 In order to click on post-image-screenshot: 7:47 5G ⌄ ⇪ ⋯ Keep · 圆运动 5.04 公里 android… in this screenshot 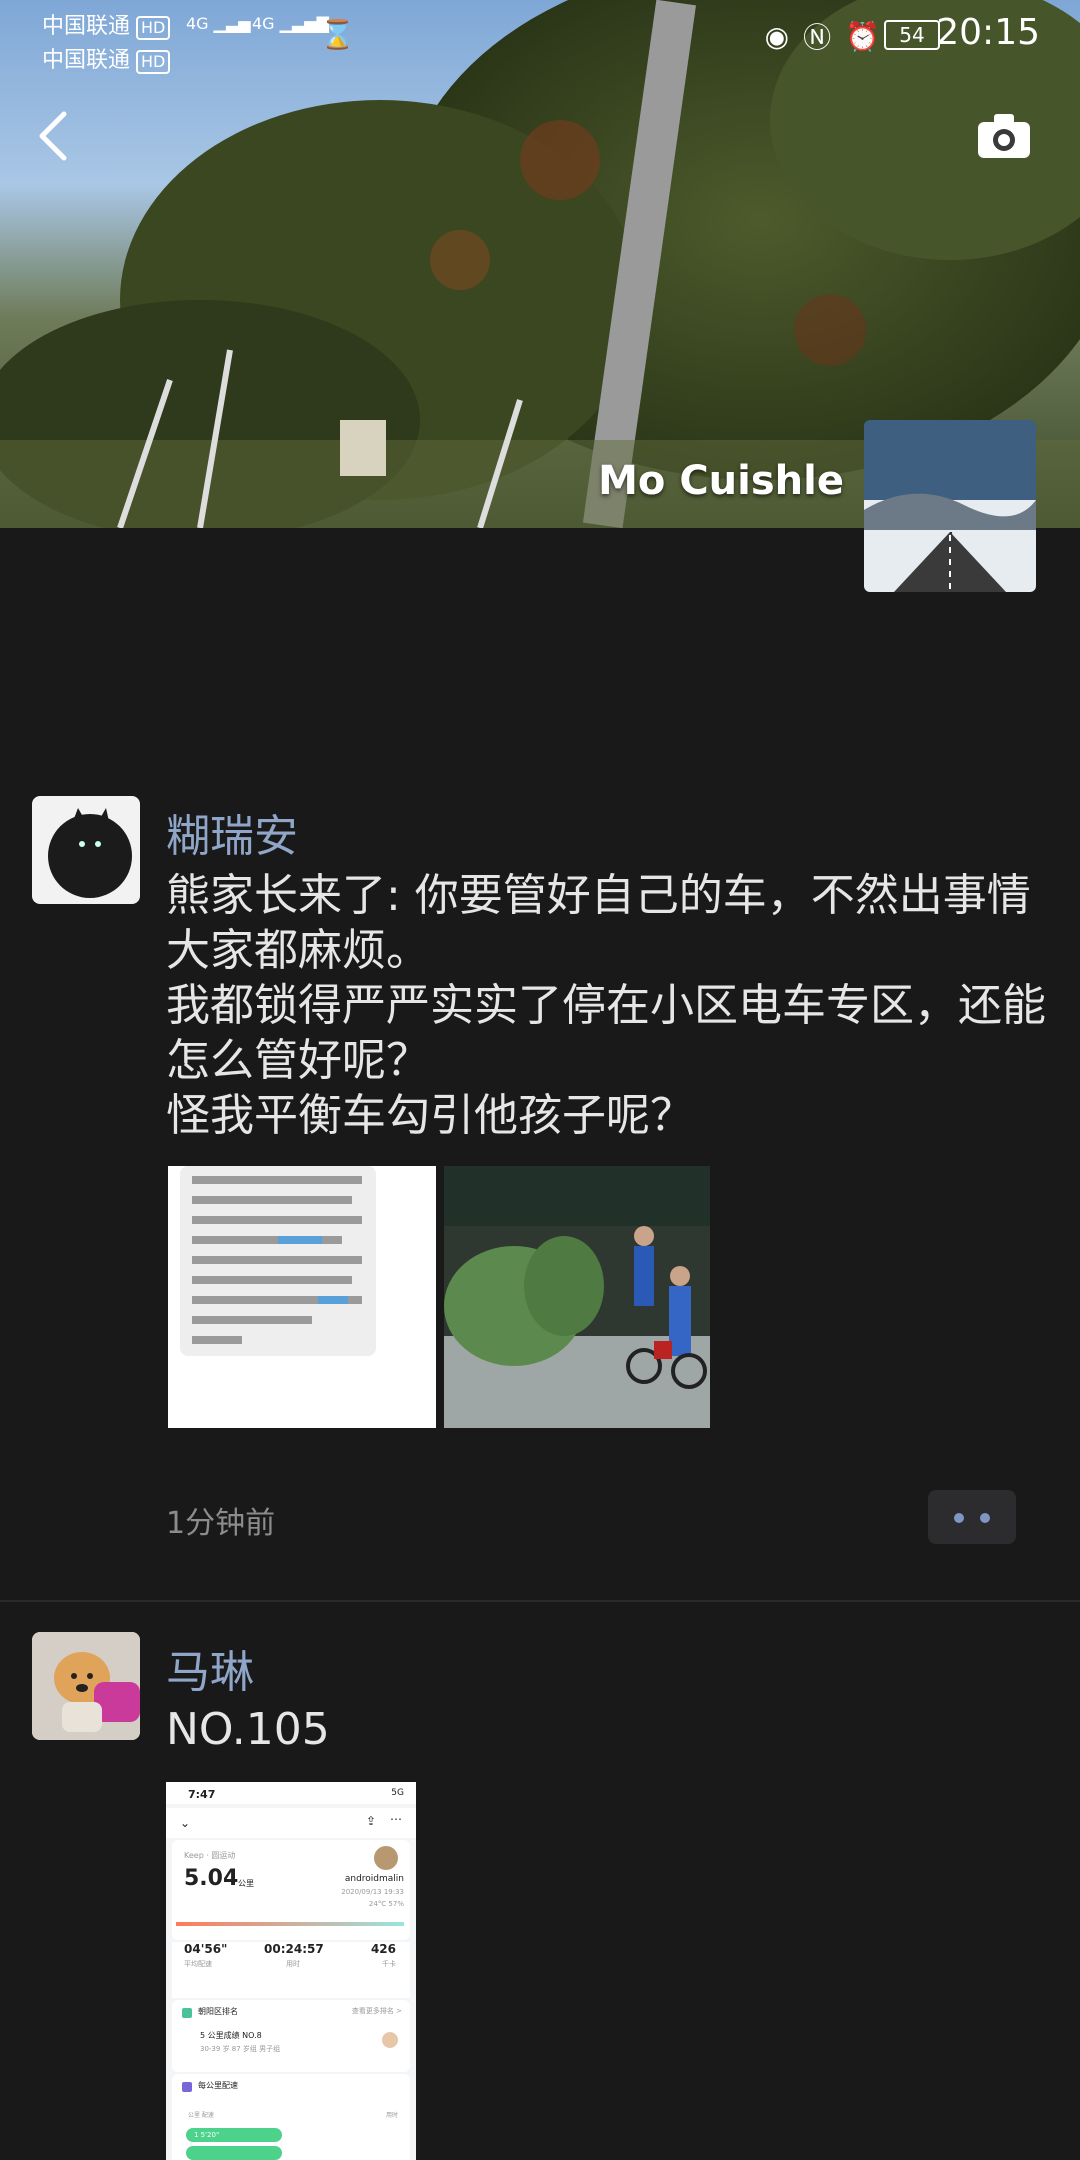, I will do `click(291, 1971)`.